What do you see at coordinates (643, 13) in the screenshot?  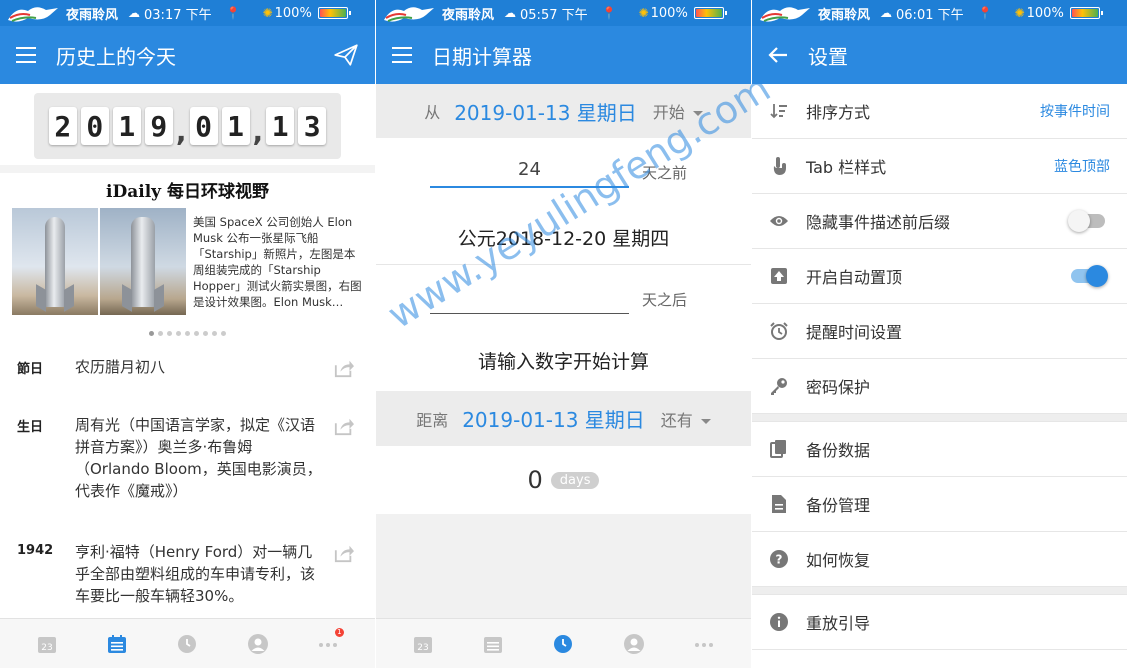 I see `battery-saver-icon: ✺` at bounding box center [643, 13].